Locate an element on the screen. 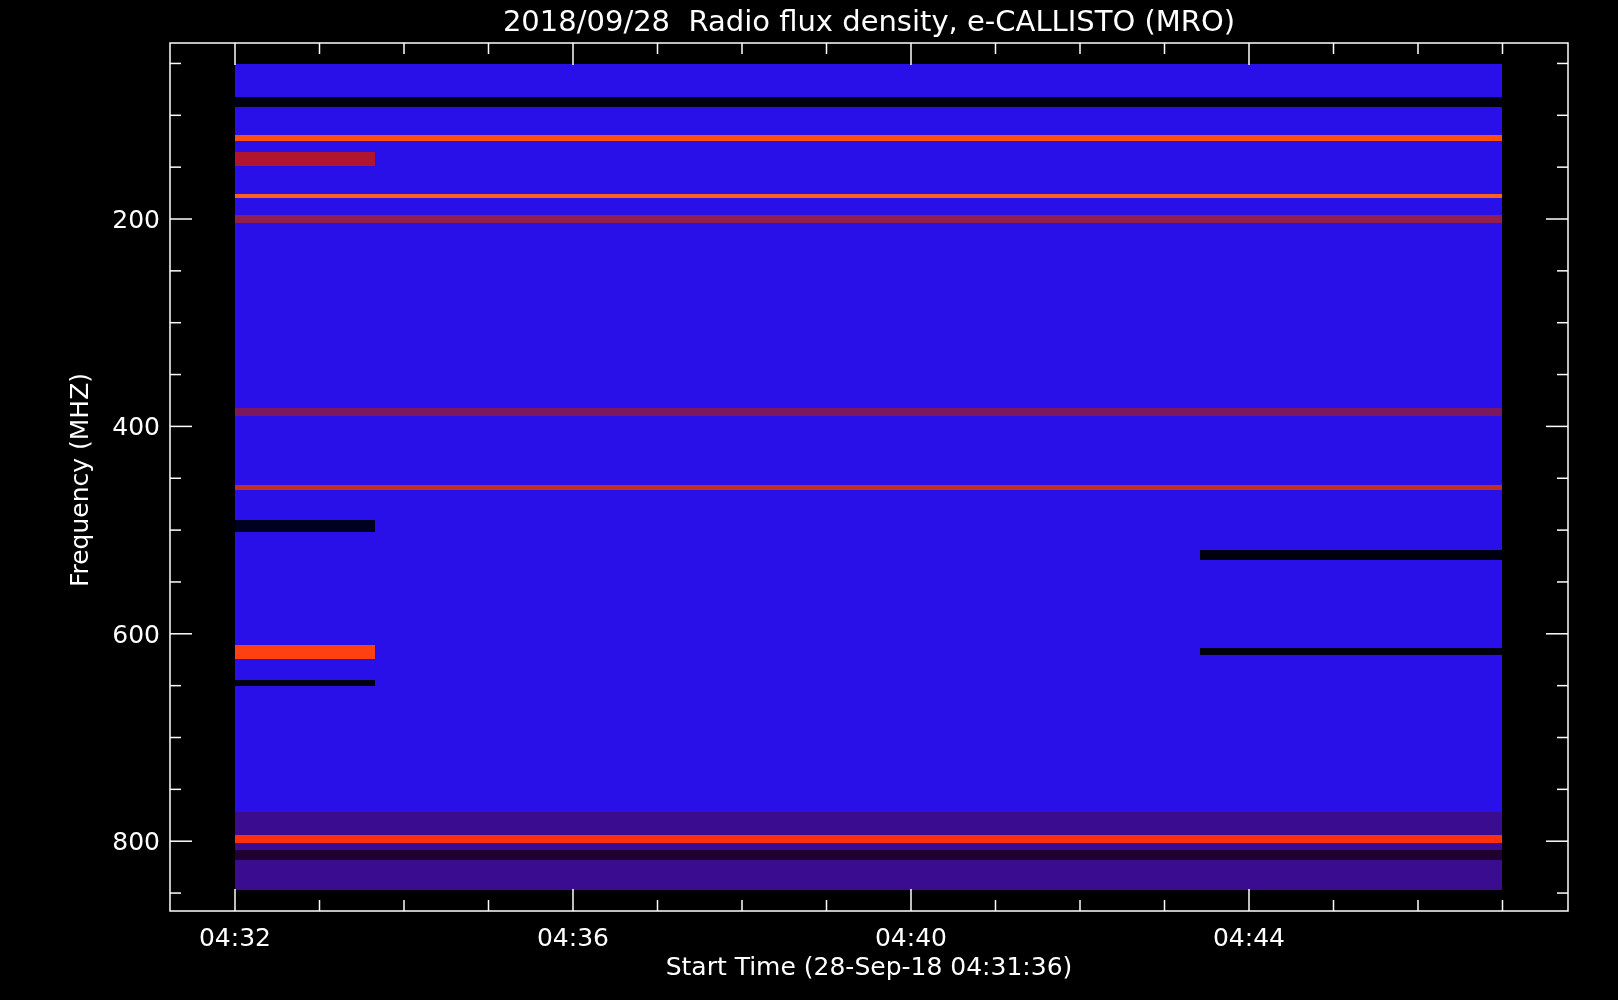 This screenshot has height=1000, width=1618. tick-label: 04:32 is located at coordinates (235, 937).